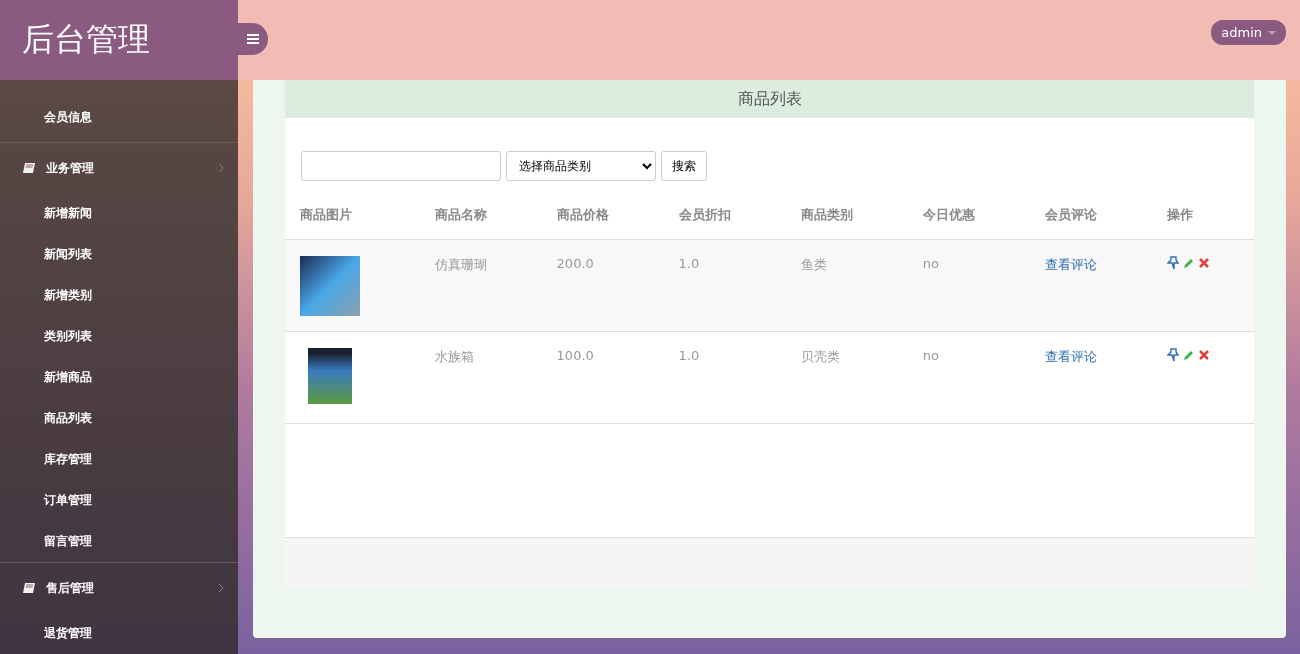  I want to click on sidebar-group: 售后管理, so click(119, 588).